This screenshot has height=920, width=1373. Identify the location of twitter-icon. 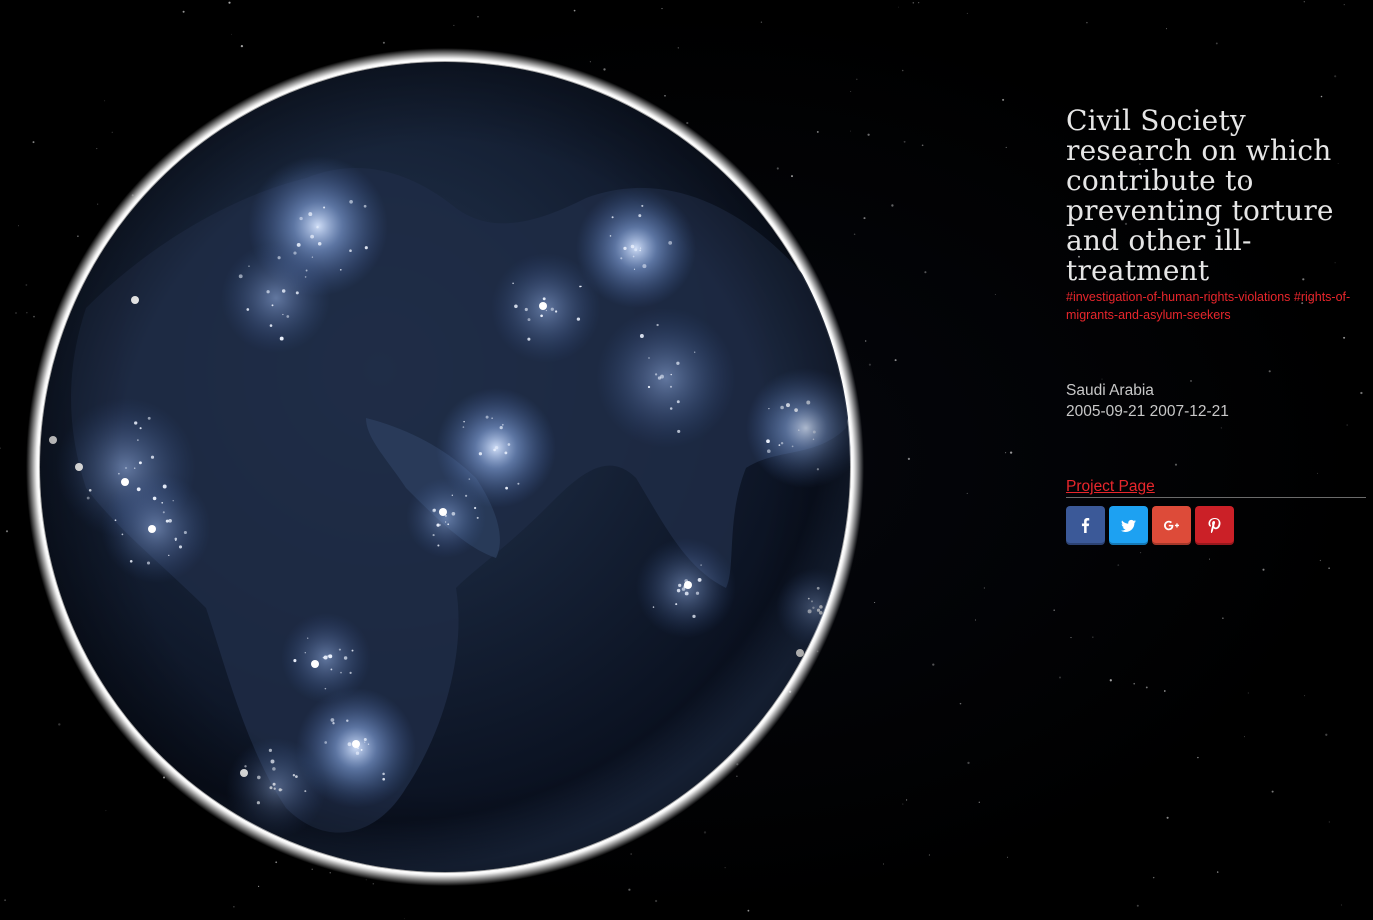
(1128, 525).